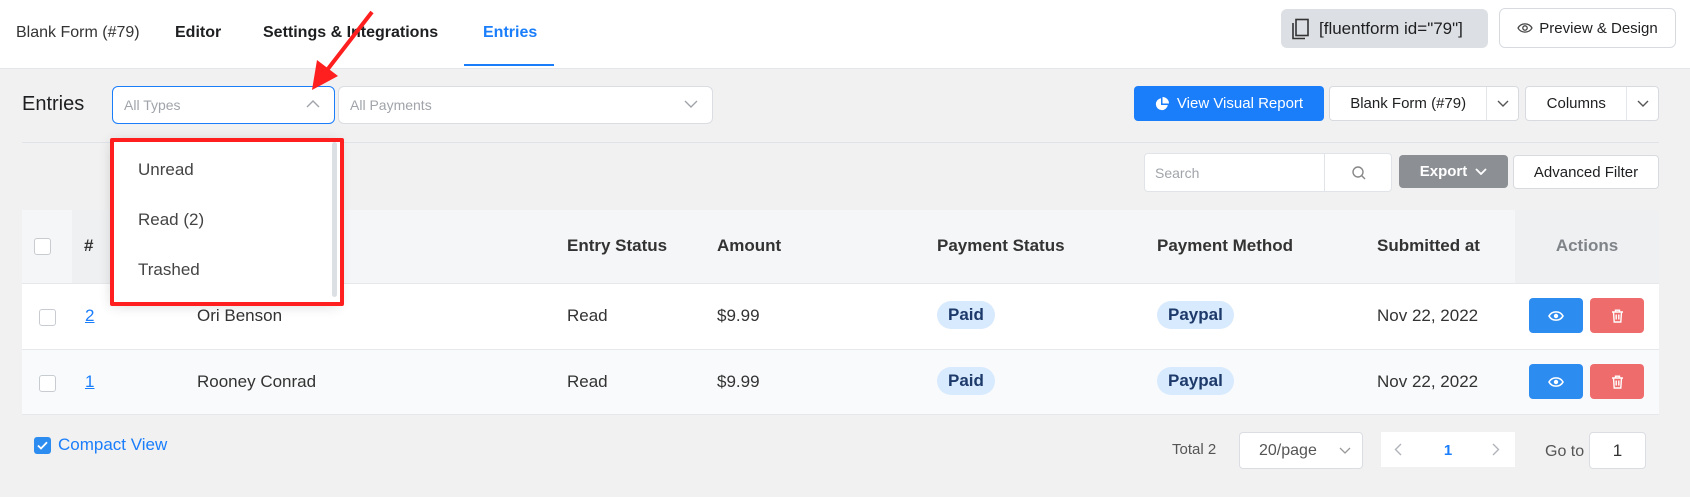  I want to click on preview-design-label: Preview & Design, so click(1598, 28).